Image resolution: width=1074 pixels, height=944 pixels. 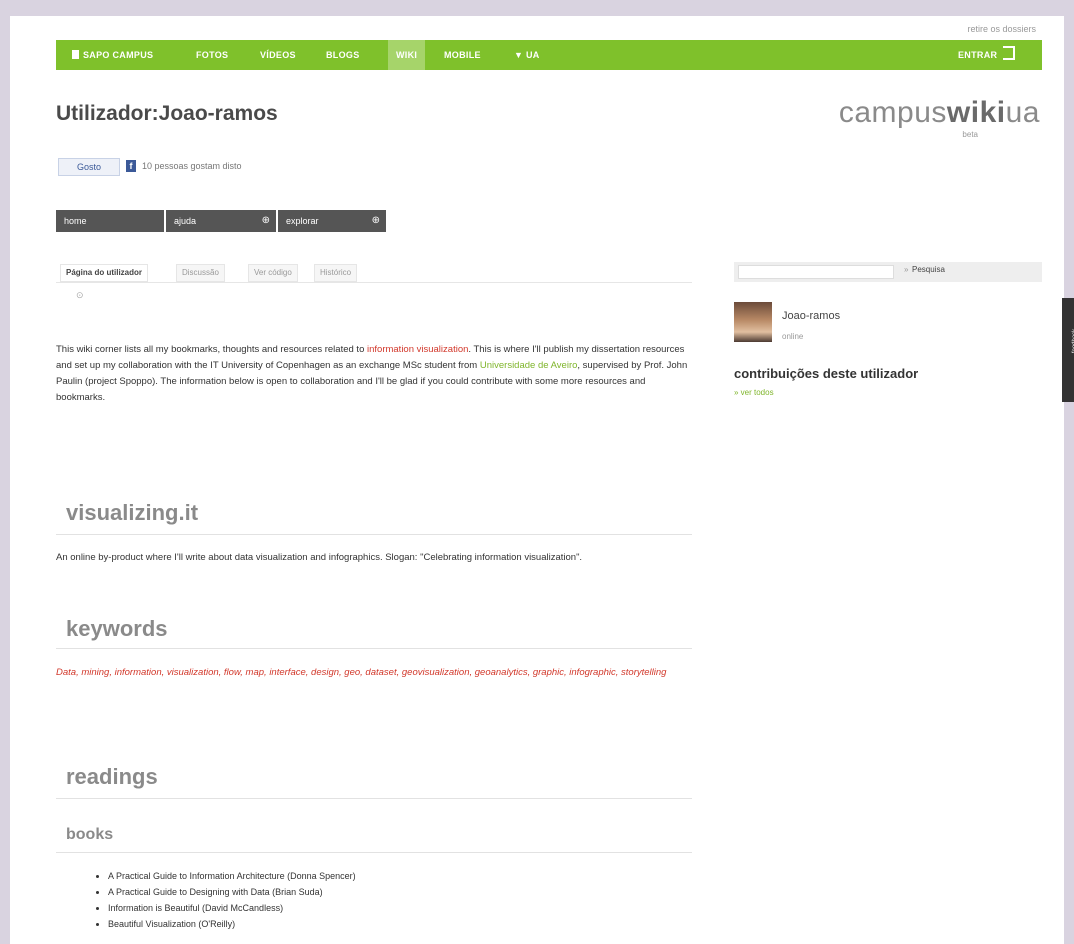 I want to click on facebook-like-button: Gosto, so click(x=89, y=167).